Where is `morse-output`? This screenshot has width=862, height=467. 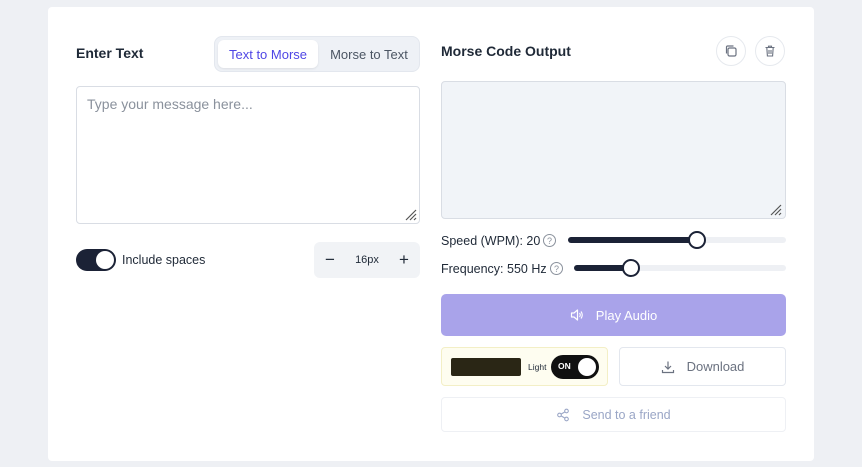 morse-output is located at coordinates (613, 150).